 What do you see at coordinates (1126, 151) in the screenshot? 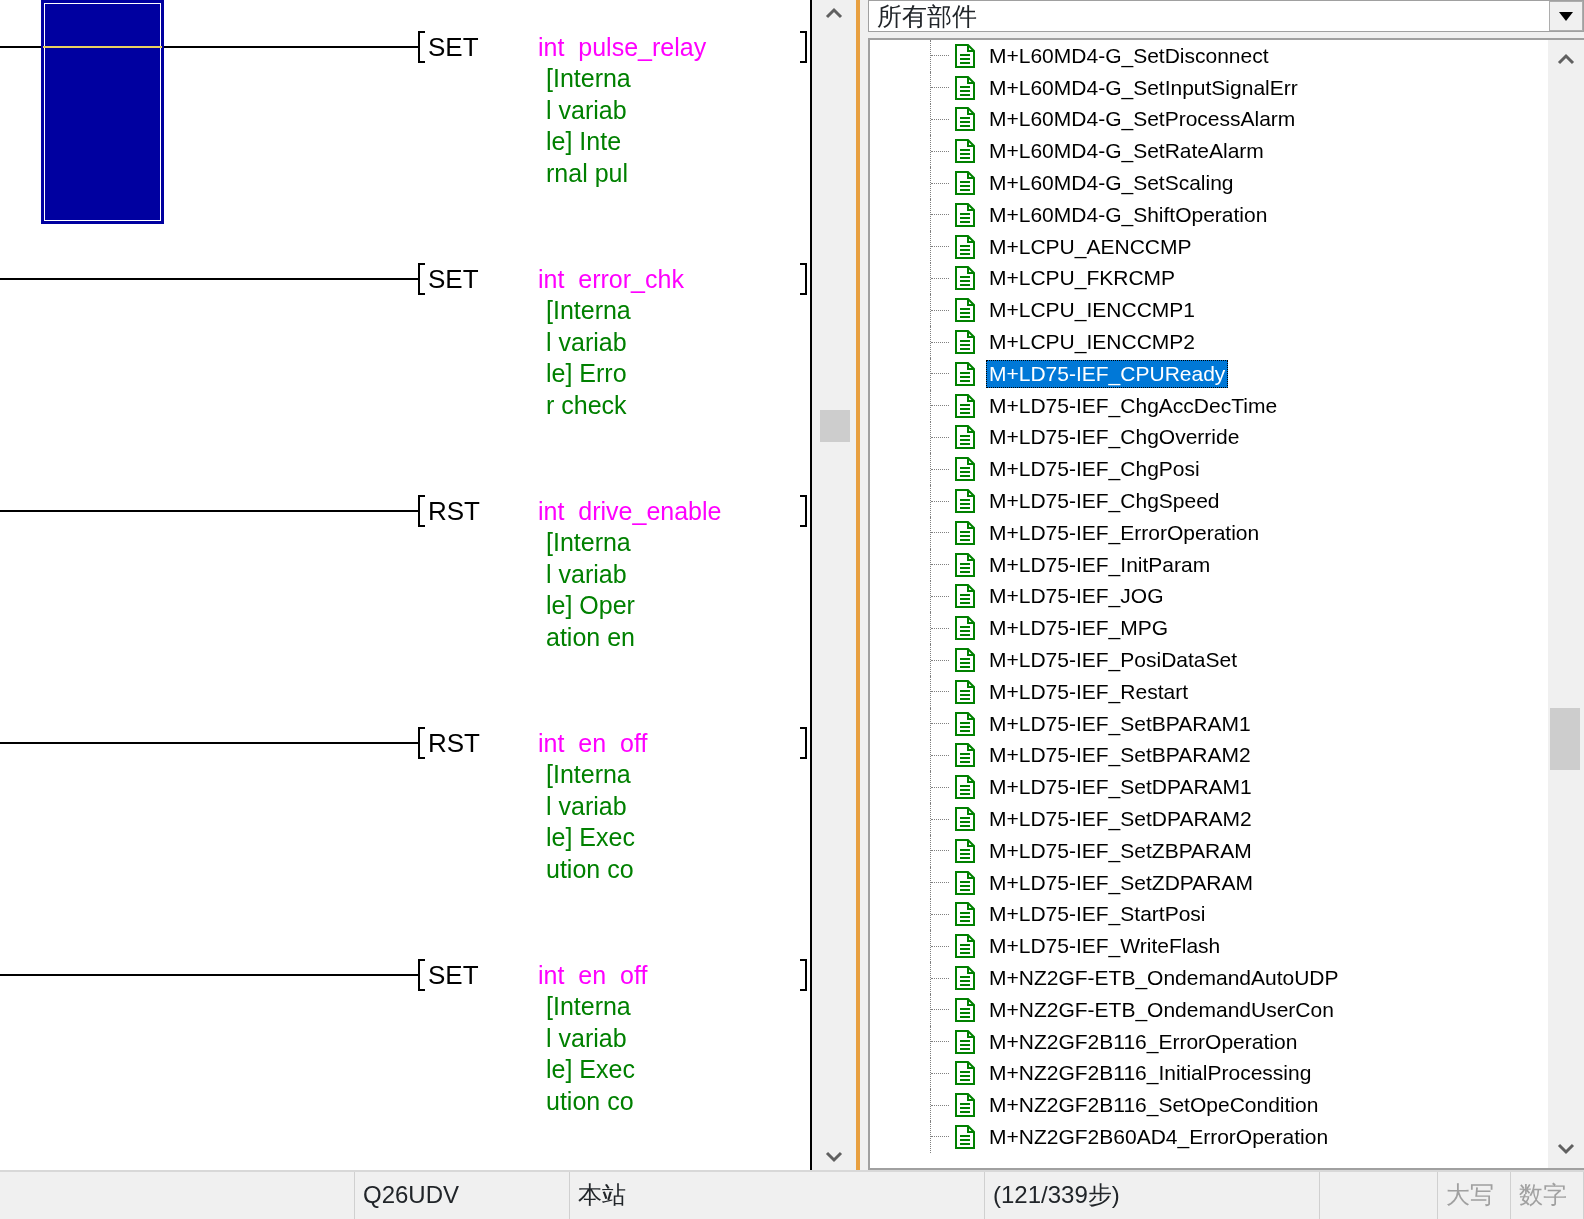
I see `tree-item: M+L60MD4-G_SetRateAlarm` at bounding box center [1126, 151].